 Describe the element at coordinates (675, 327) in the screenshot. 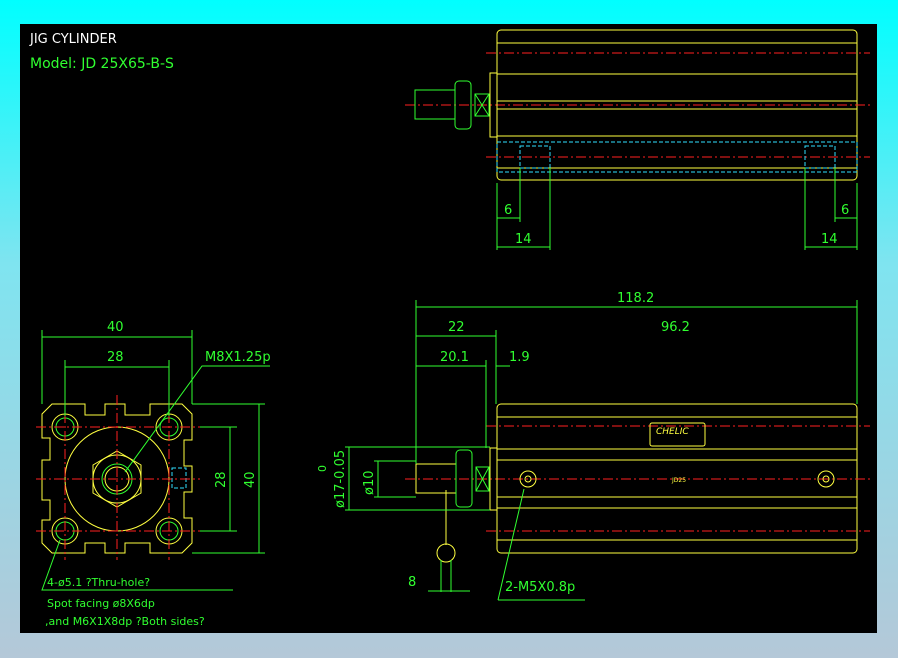

I see `dim-body-length: 96.2` at that location.